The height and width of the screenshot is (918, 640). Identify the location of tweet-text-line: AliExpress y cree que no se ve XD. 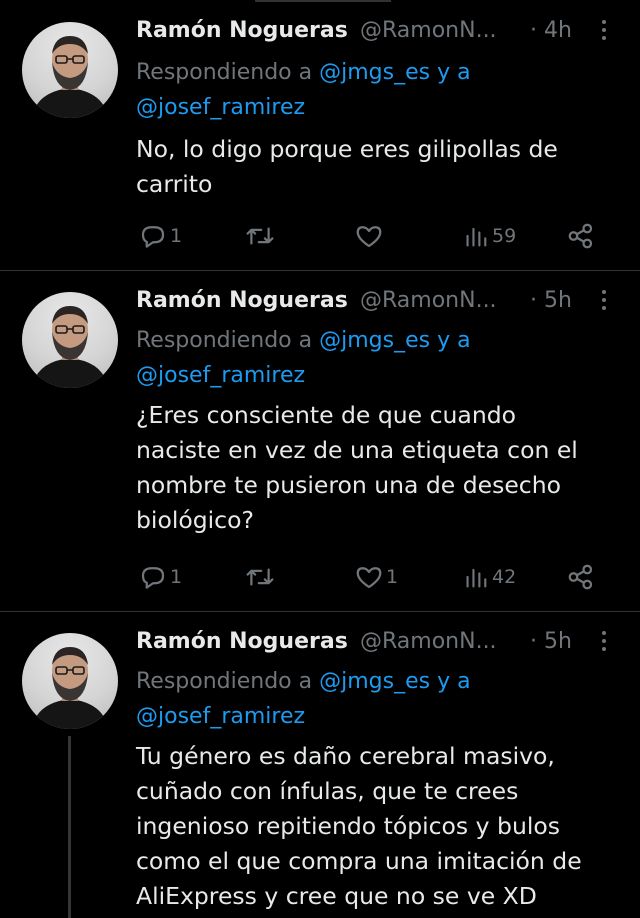
(336, 896).